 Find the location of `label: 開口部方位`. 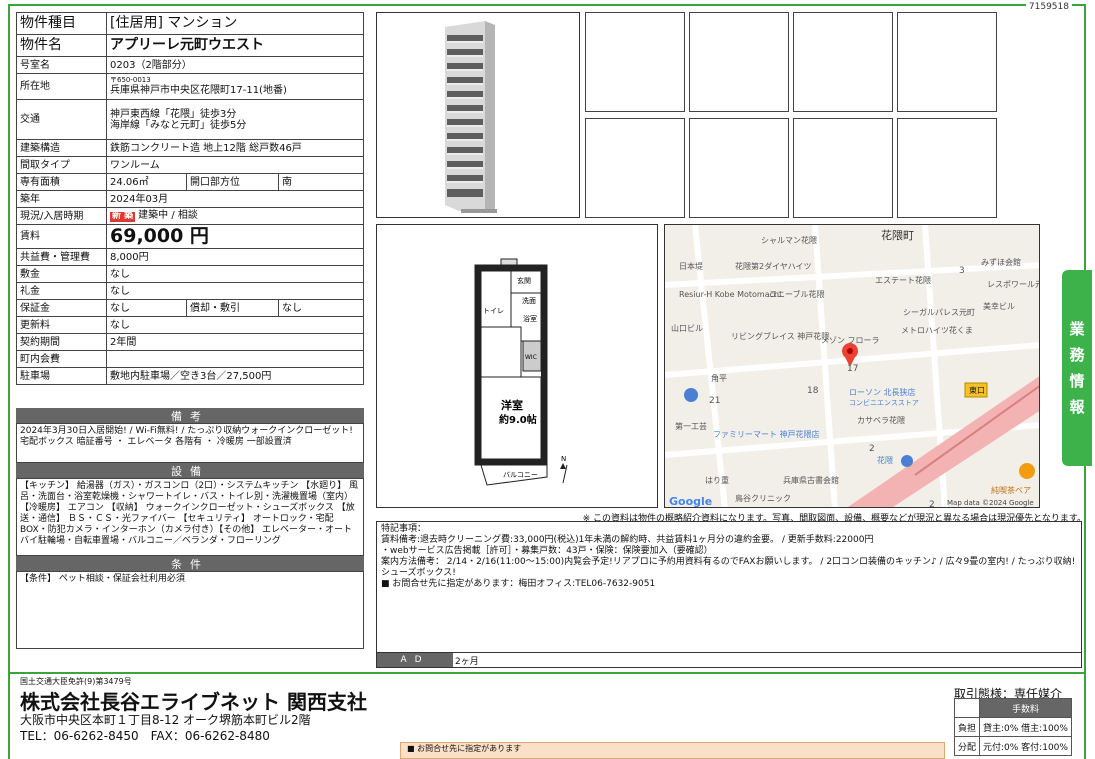

label: 開口部方位 is located at coordinates (232, 182).